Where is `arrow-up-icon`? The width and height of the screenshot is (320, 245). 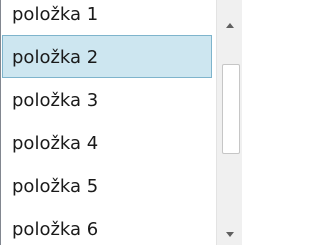
arrow-up-icon is located at coordinates (230, 25).